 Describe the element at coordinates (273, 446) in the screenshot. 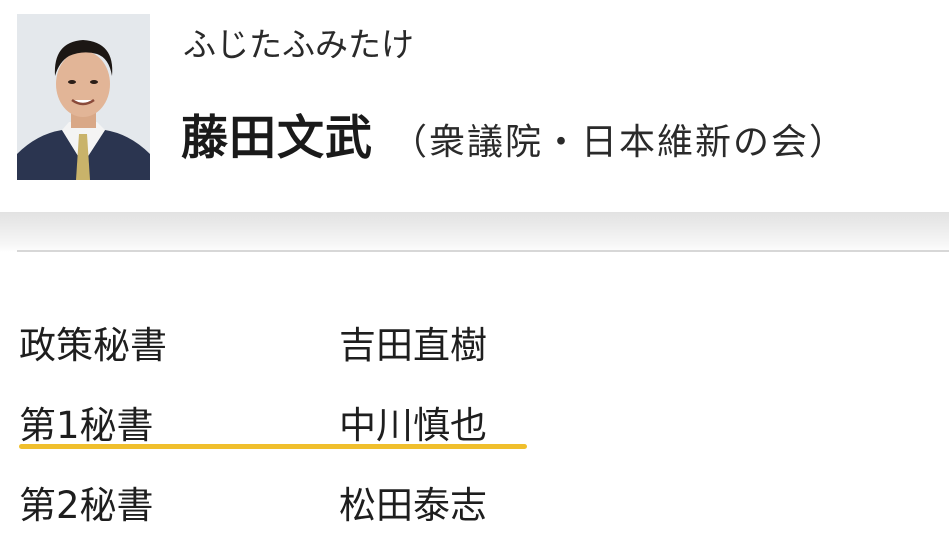

I see `highlight-underline` at that location.